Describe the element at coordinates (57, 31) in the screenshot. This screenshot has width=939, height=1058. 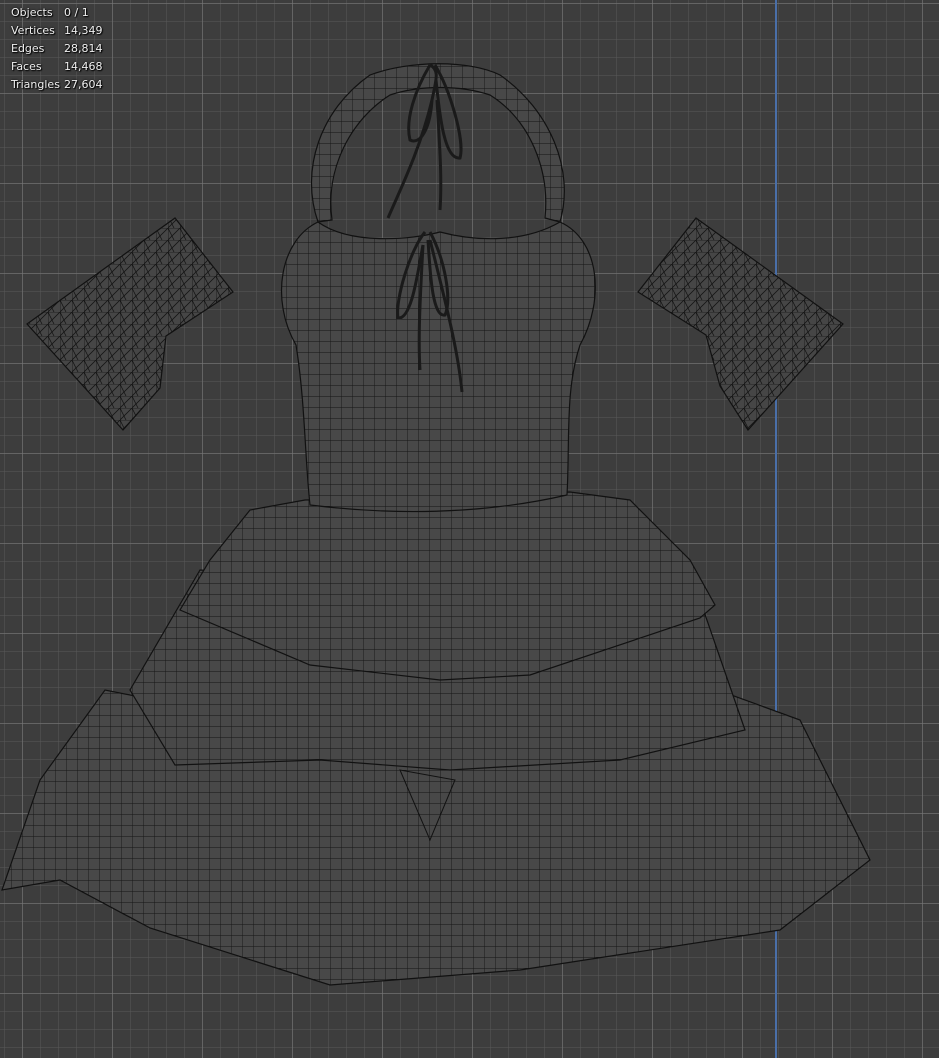
I see `stat-vertices: Vertices 14,349` at that location.